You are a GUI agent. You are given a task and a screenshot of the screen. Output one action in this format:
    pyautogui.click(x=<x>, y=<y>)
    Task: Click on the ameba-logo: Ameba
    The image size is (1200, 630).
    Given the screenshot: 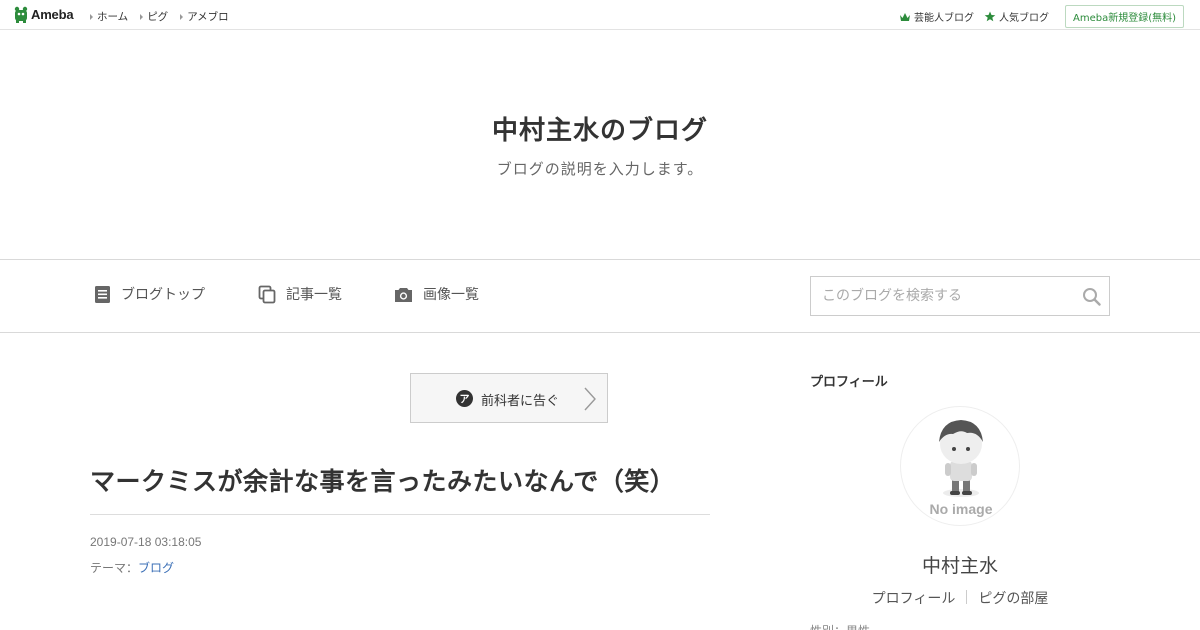 What is the action you would take?
    pyautogui.click(x=44, y=14)
    